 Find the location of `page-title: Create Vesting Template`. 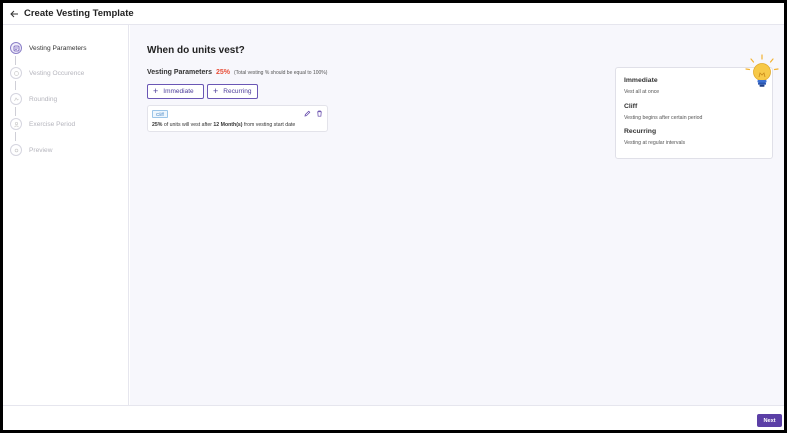

page-title: Create Vesting Template is located at coordinates (79, 13).